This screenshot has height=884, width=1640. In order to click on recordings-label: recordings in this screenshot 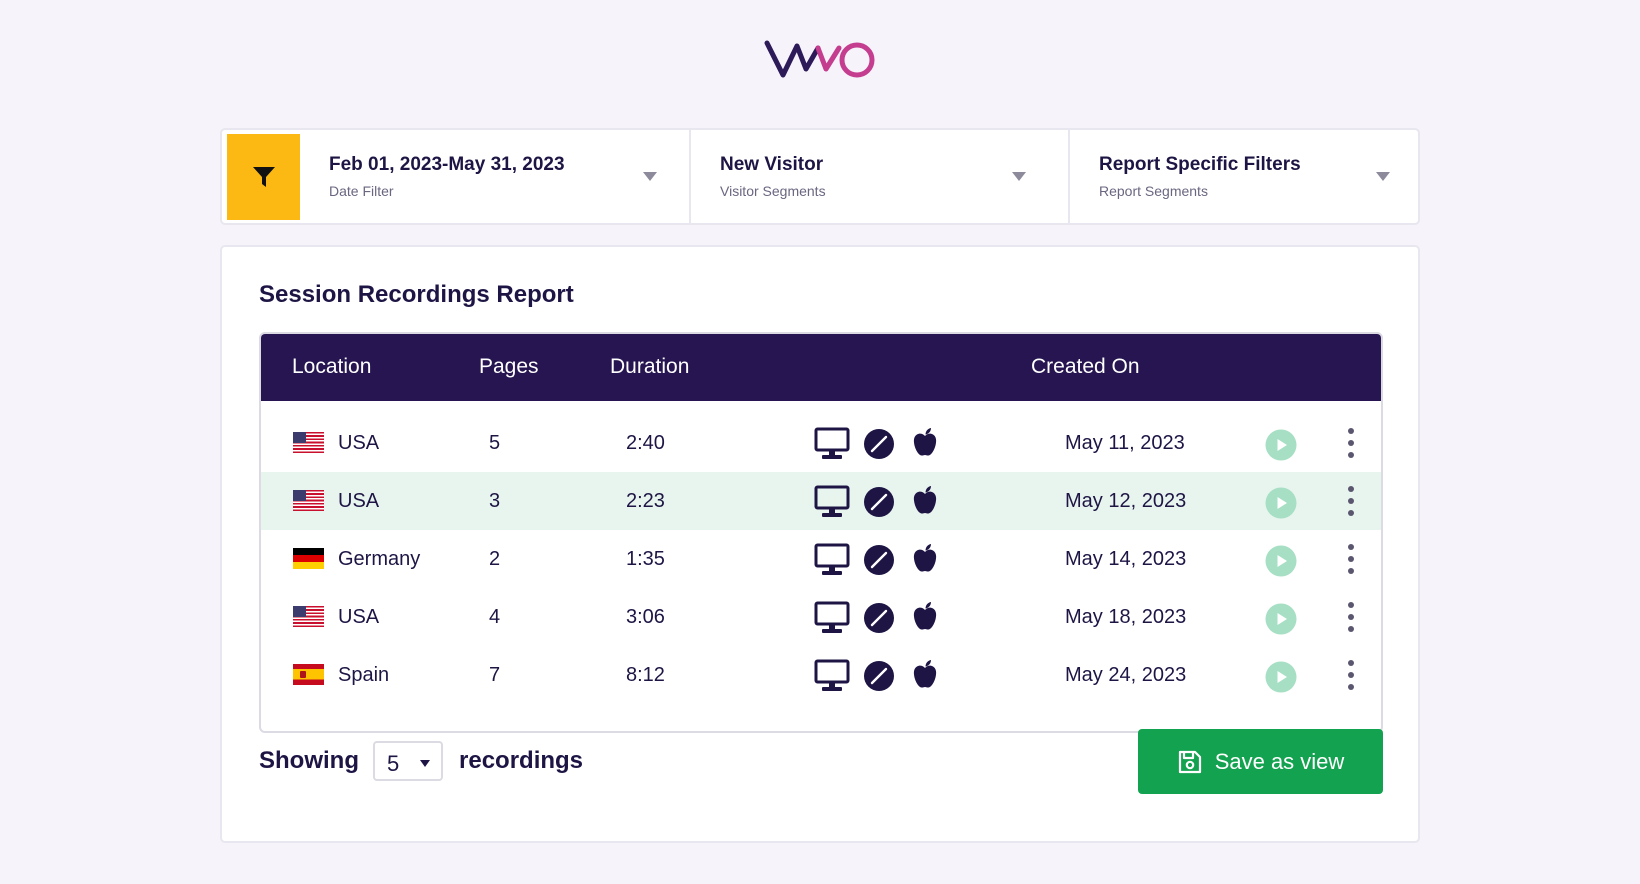, I will do `click(521, 760)`.